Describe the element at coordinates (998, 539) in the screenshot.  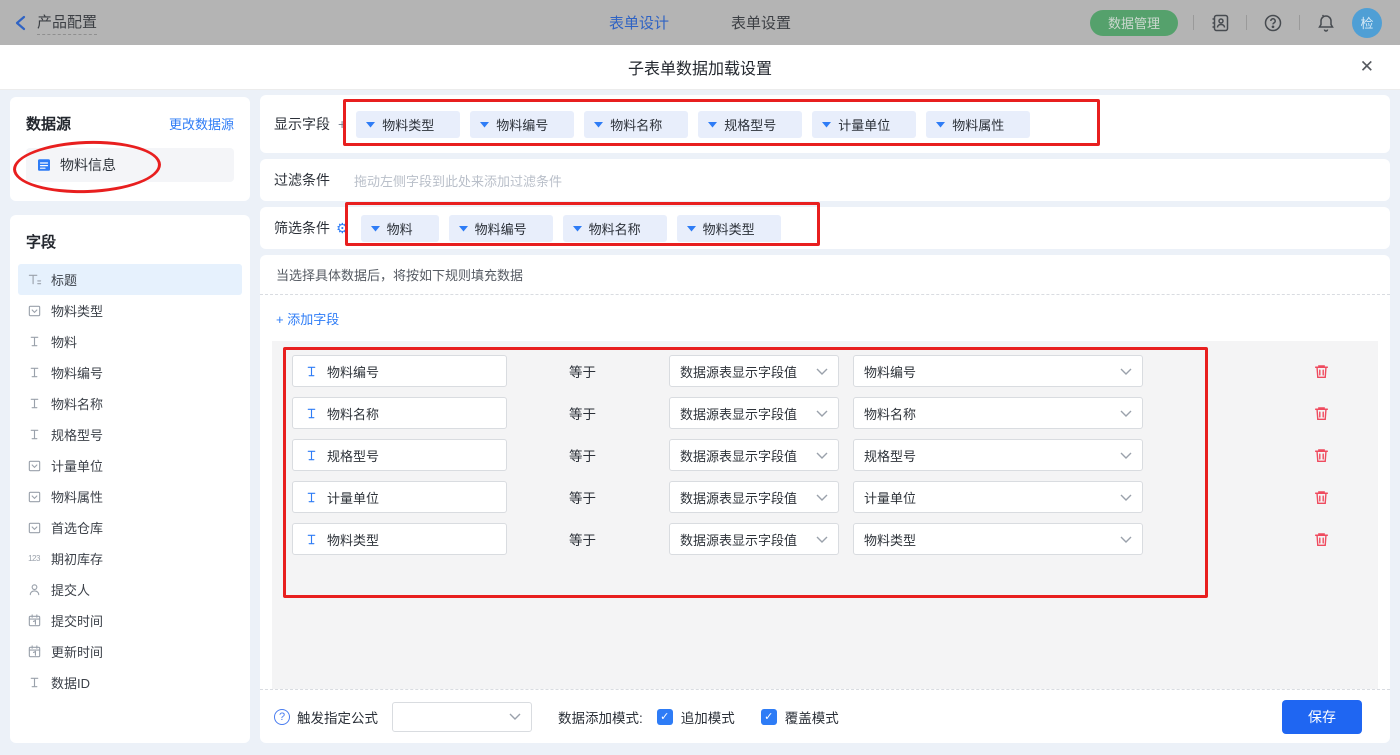
I see `rule-value-select: 物料类型` at that location.